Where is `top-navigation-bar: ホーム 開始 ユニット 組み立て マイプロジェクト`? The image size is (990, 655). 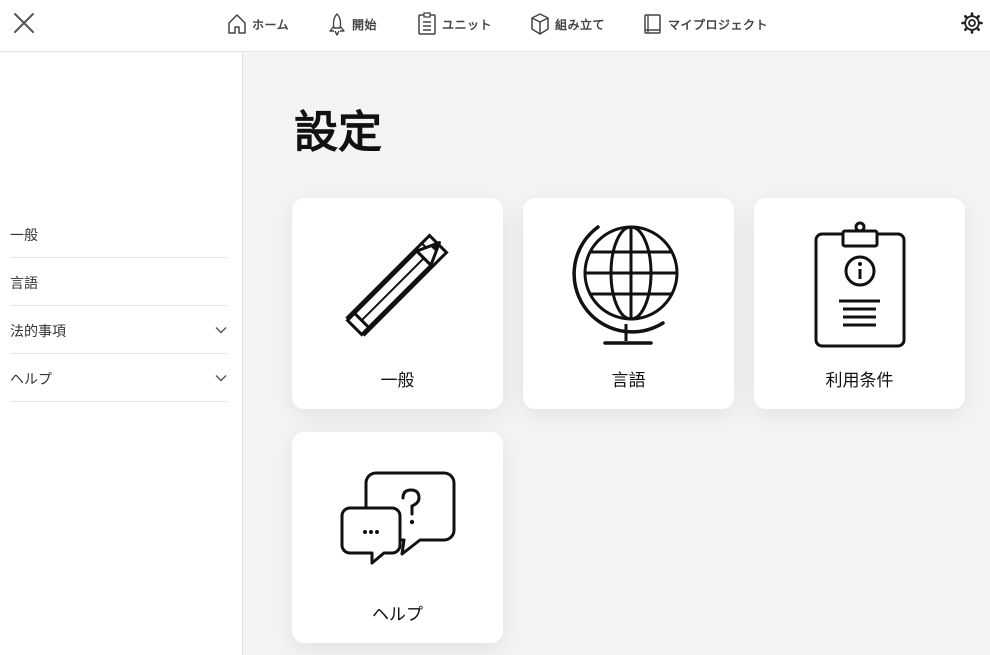
top-navigation-bar: ホーム 開始 ユニット 組み立て マイプロジェクト is located at coordinates (495, 26).